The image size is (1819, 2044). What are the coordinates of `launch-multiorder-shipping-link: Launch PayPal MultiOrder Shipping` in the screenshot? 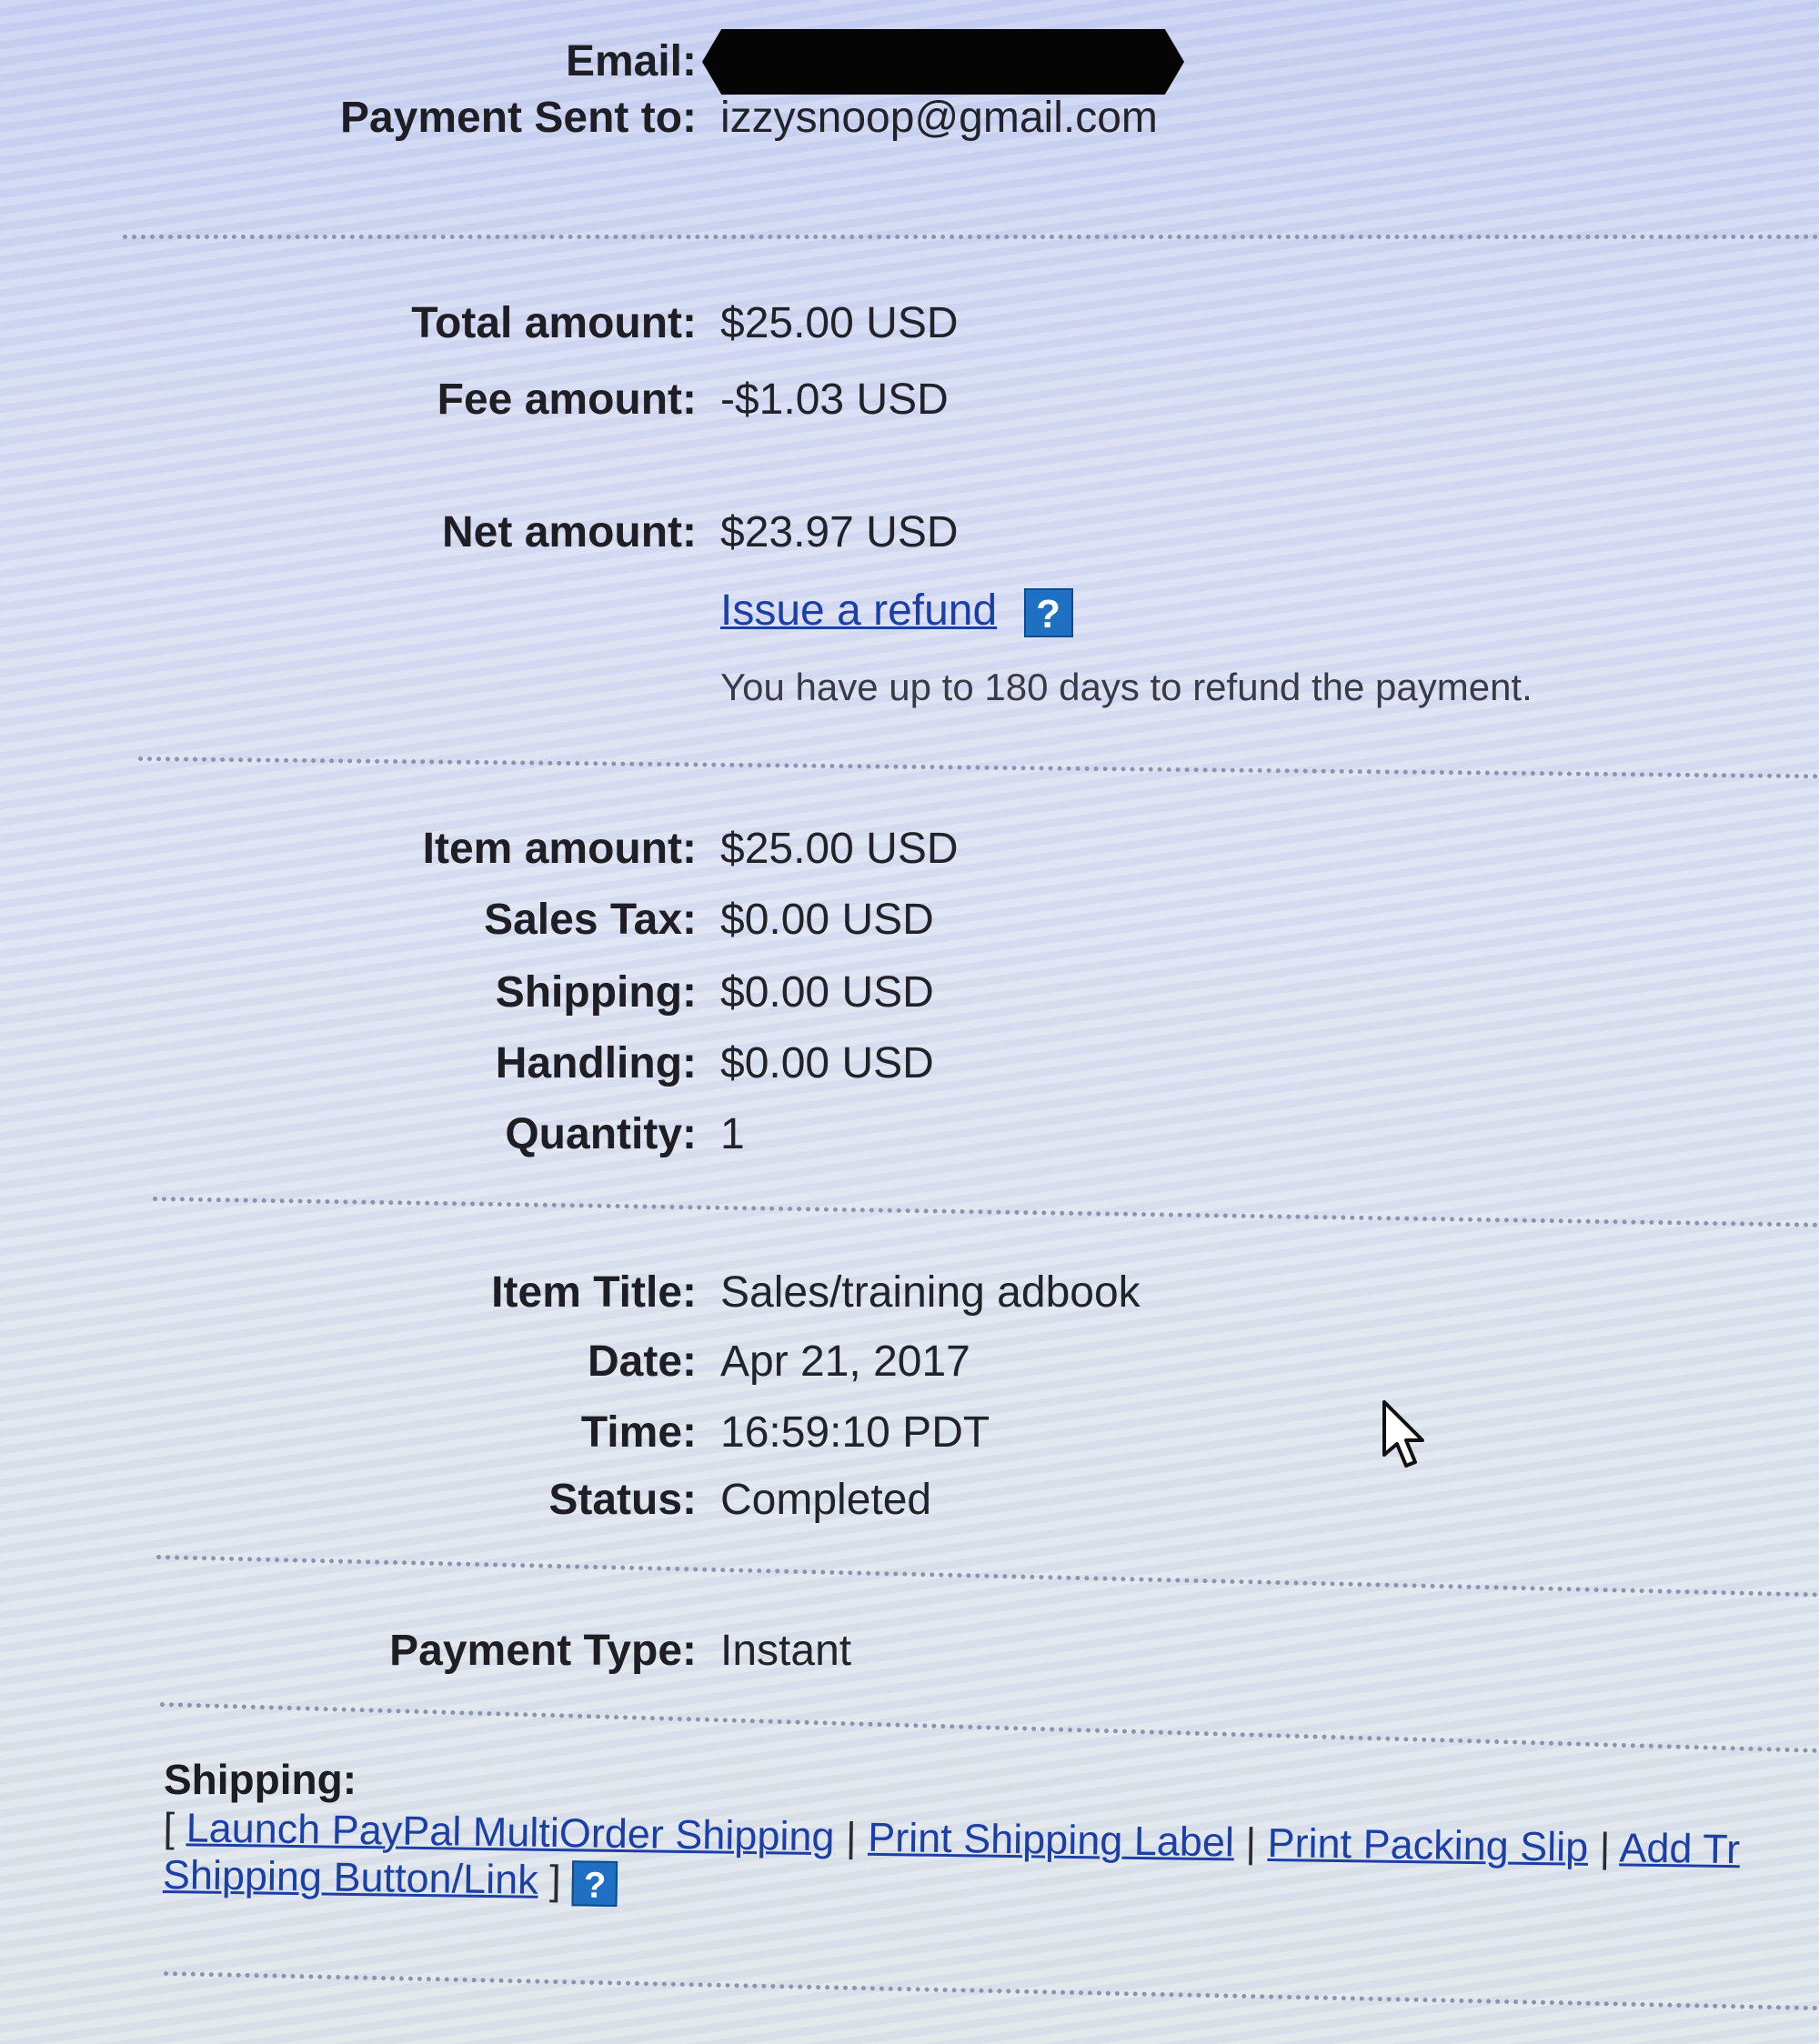 It's located at (510, 1831).